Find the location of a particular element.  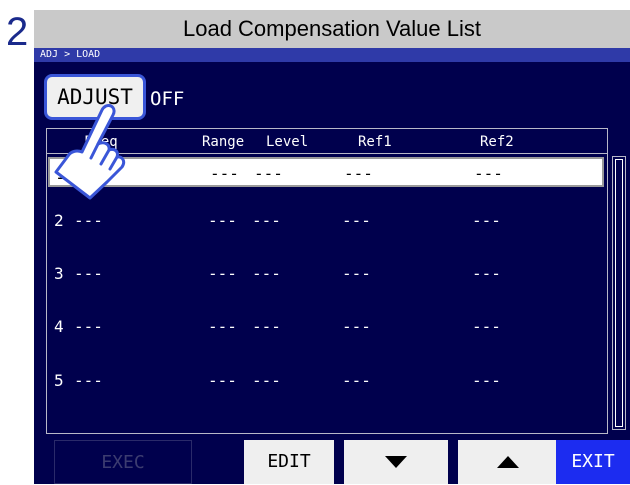

column-header-ref1: Ref1 is located at coordinates (375, 142).